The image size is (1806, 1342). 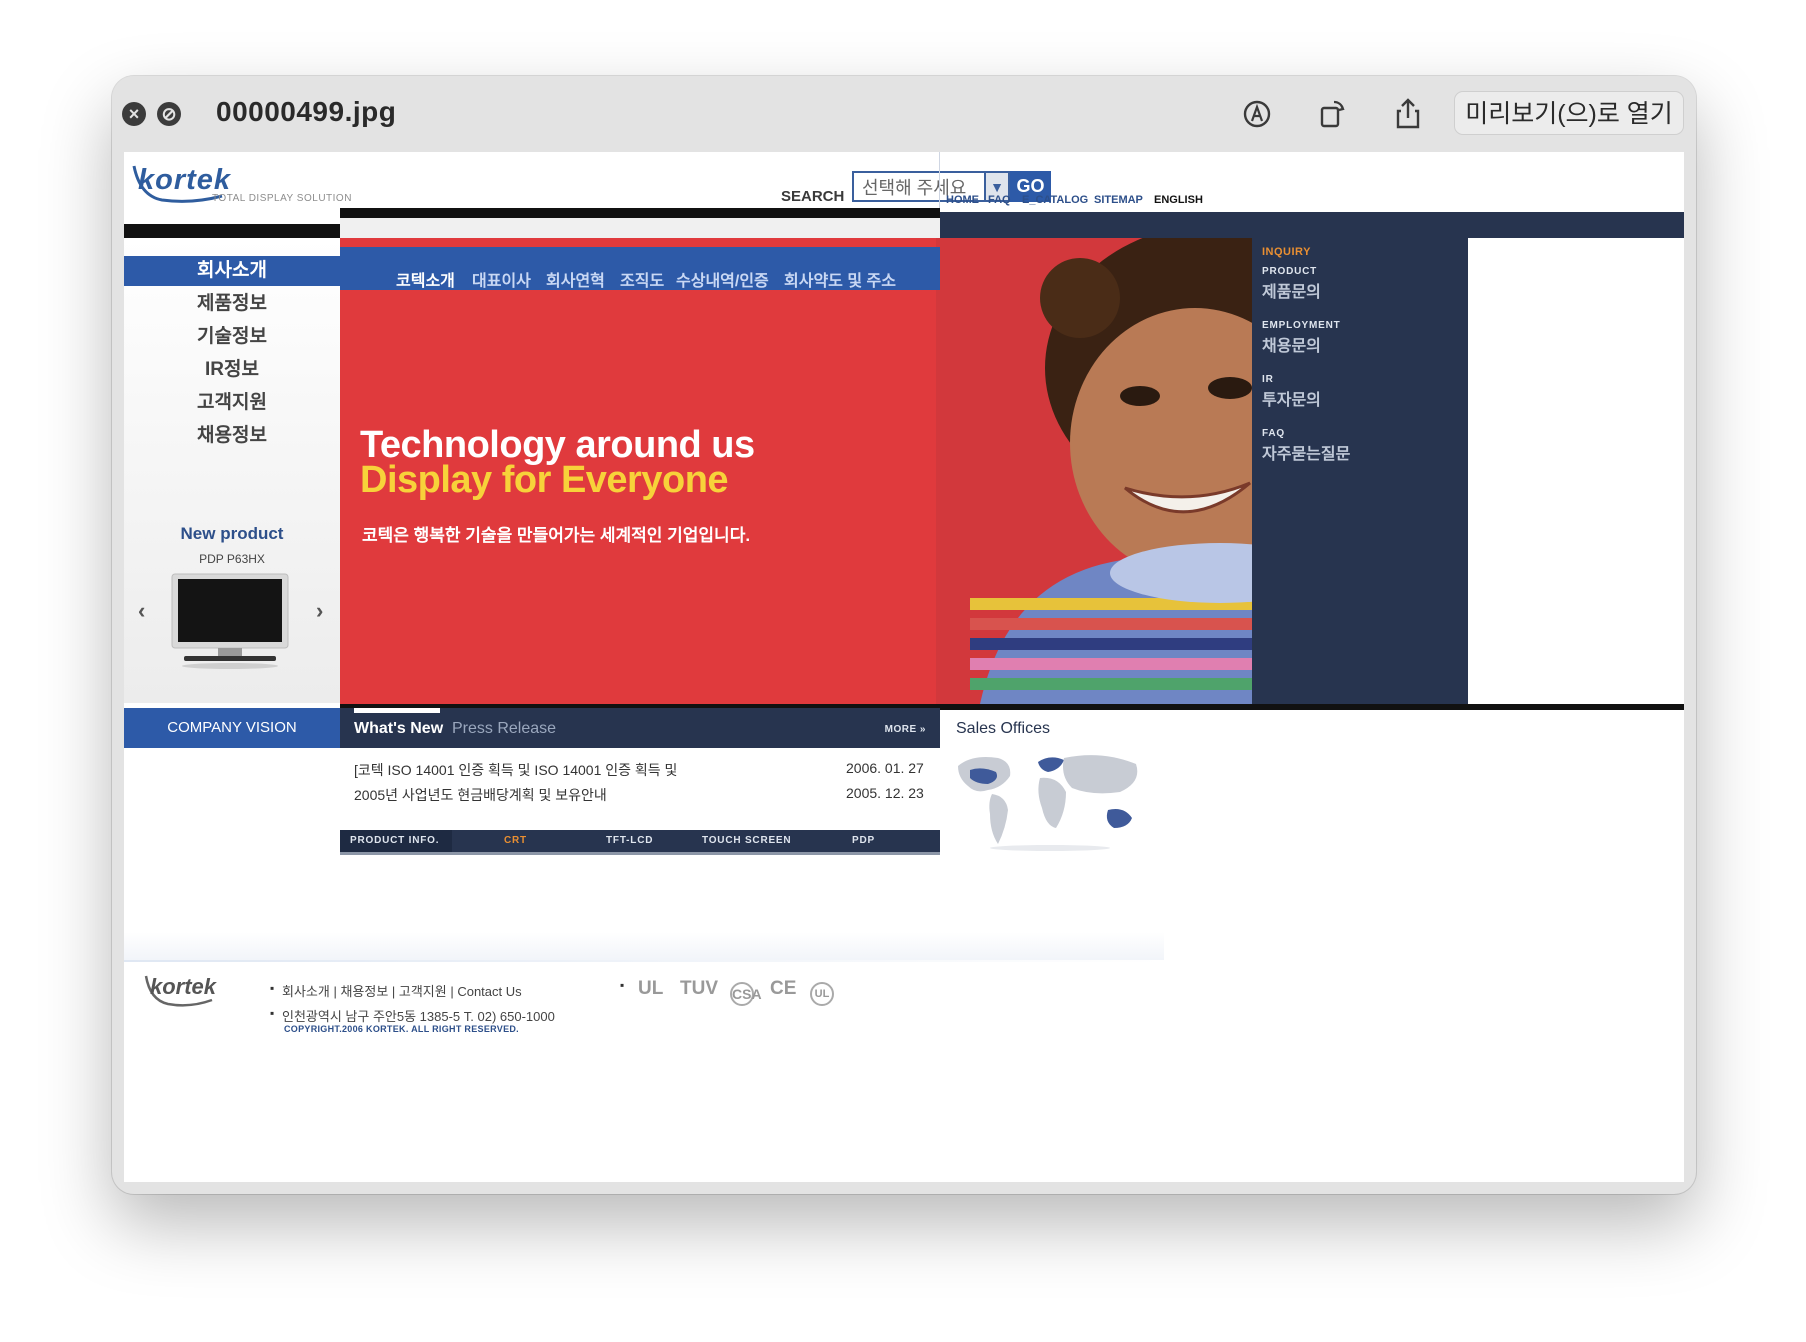 I want to click on top-link-sitemap: SITEMAP, so click(x=1118, y=200).